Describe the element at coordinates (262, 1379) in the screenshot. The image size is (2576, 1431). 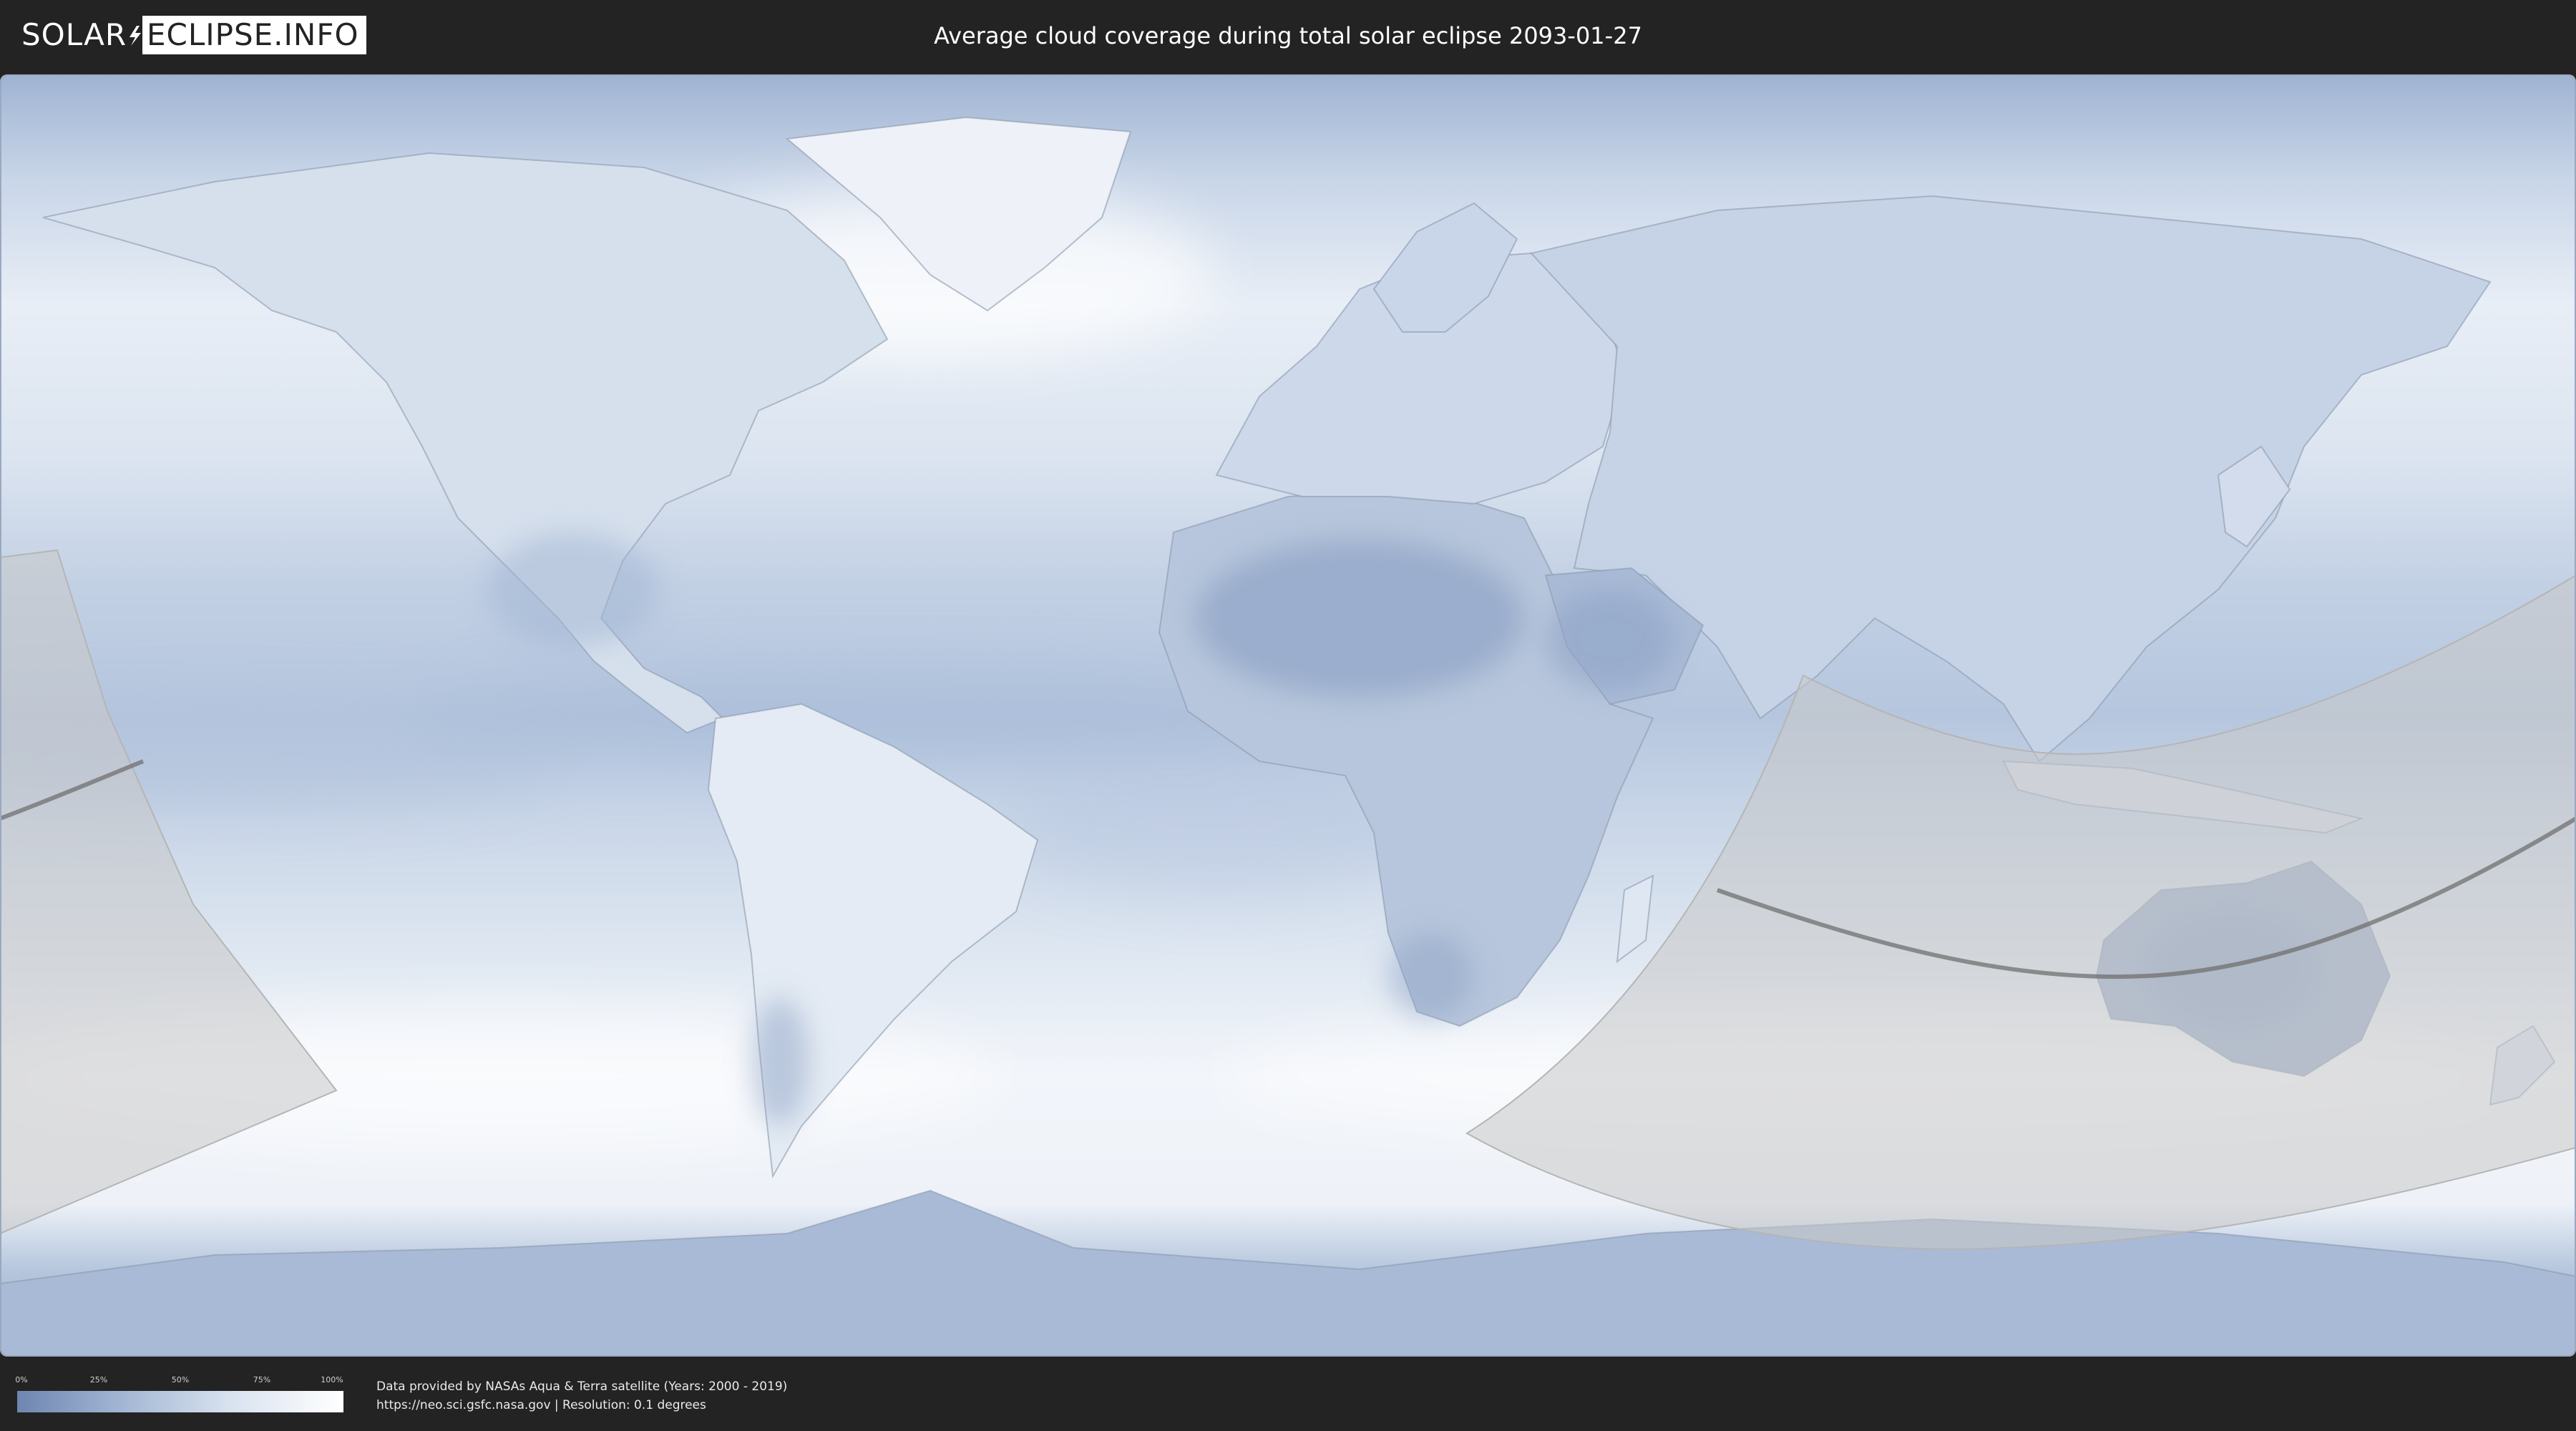
I see `legend-tick-75: 75%` at that location.